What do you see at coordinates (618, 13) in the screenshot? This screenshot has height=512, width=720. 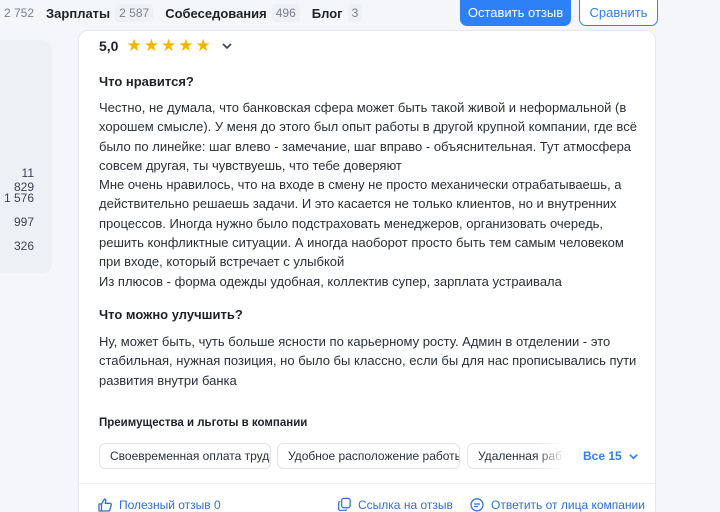 I see `compare-button: Сравнить` at bounding box center [618, 13].